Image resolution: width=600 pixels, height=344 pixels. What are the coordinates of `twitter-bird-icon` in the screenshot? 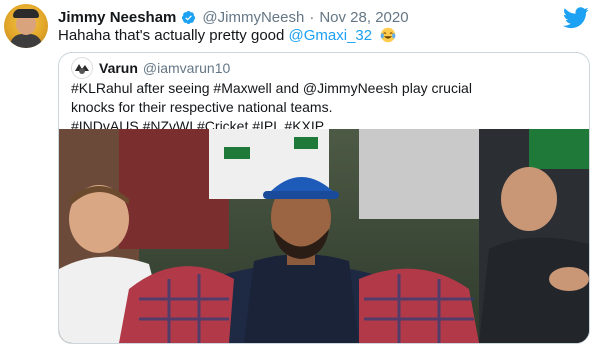 It's located at (576, 18).